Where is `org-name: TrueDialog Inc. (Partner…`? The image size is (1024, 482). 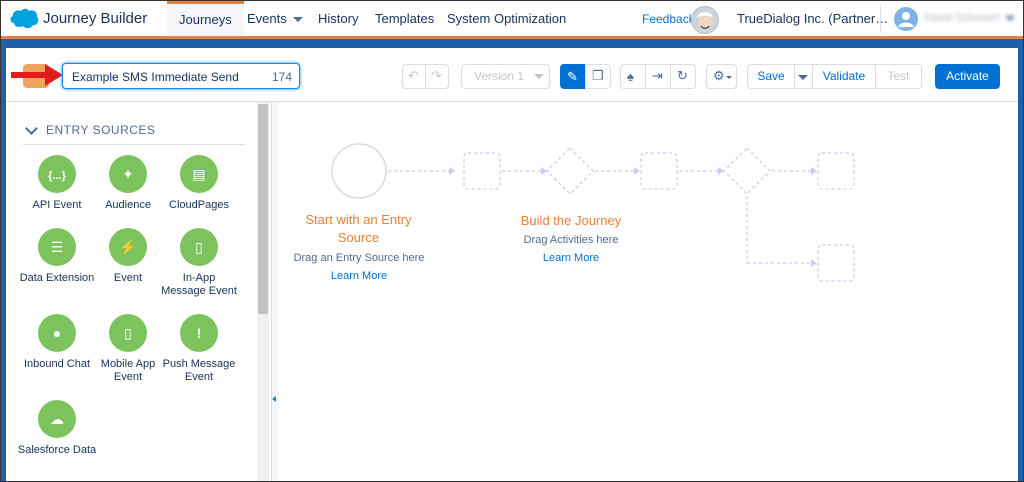 org-name: TrueDialog Inc. (Partner… is located at coordinates (813, 18).